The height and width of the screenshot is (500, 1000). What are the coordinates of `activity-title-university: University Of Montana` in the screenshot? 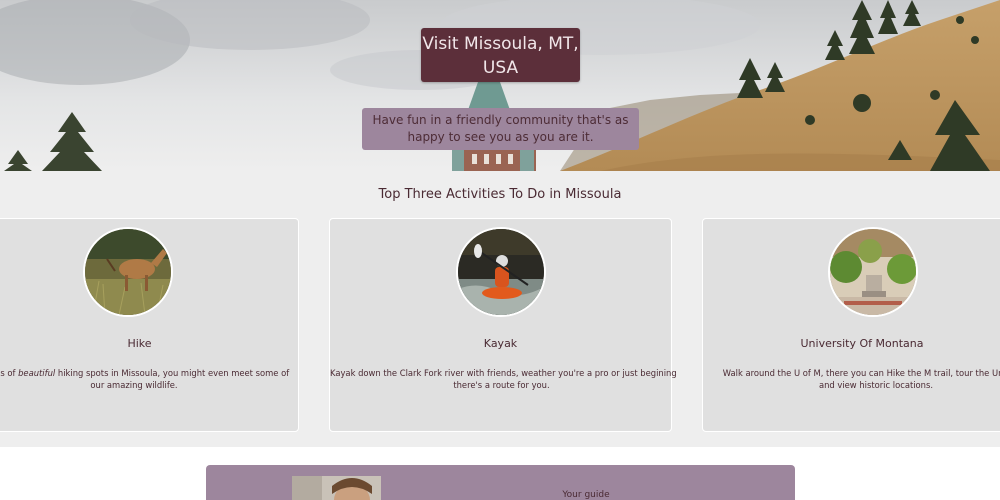 It's located at (862, 343).